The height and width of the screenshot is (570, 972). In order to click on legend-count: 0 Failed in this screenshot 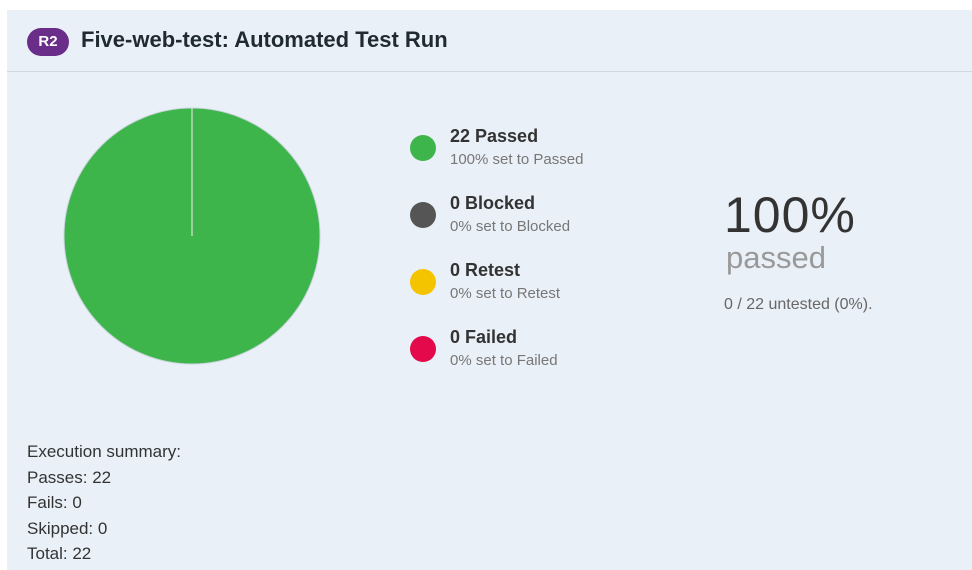, I will do `click(484, 337)`.